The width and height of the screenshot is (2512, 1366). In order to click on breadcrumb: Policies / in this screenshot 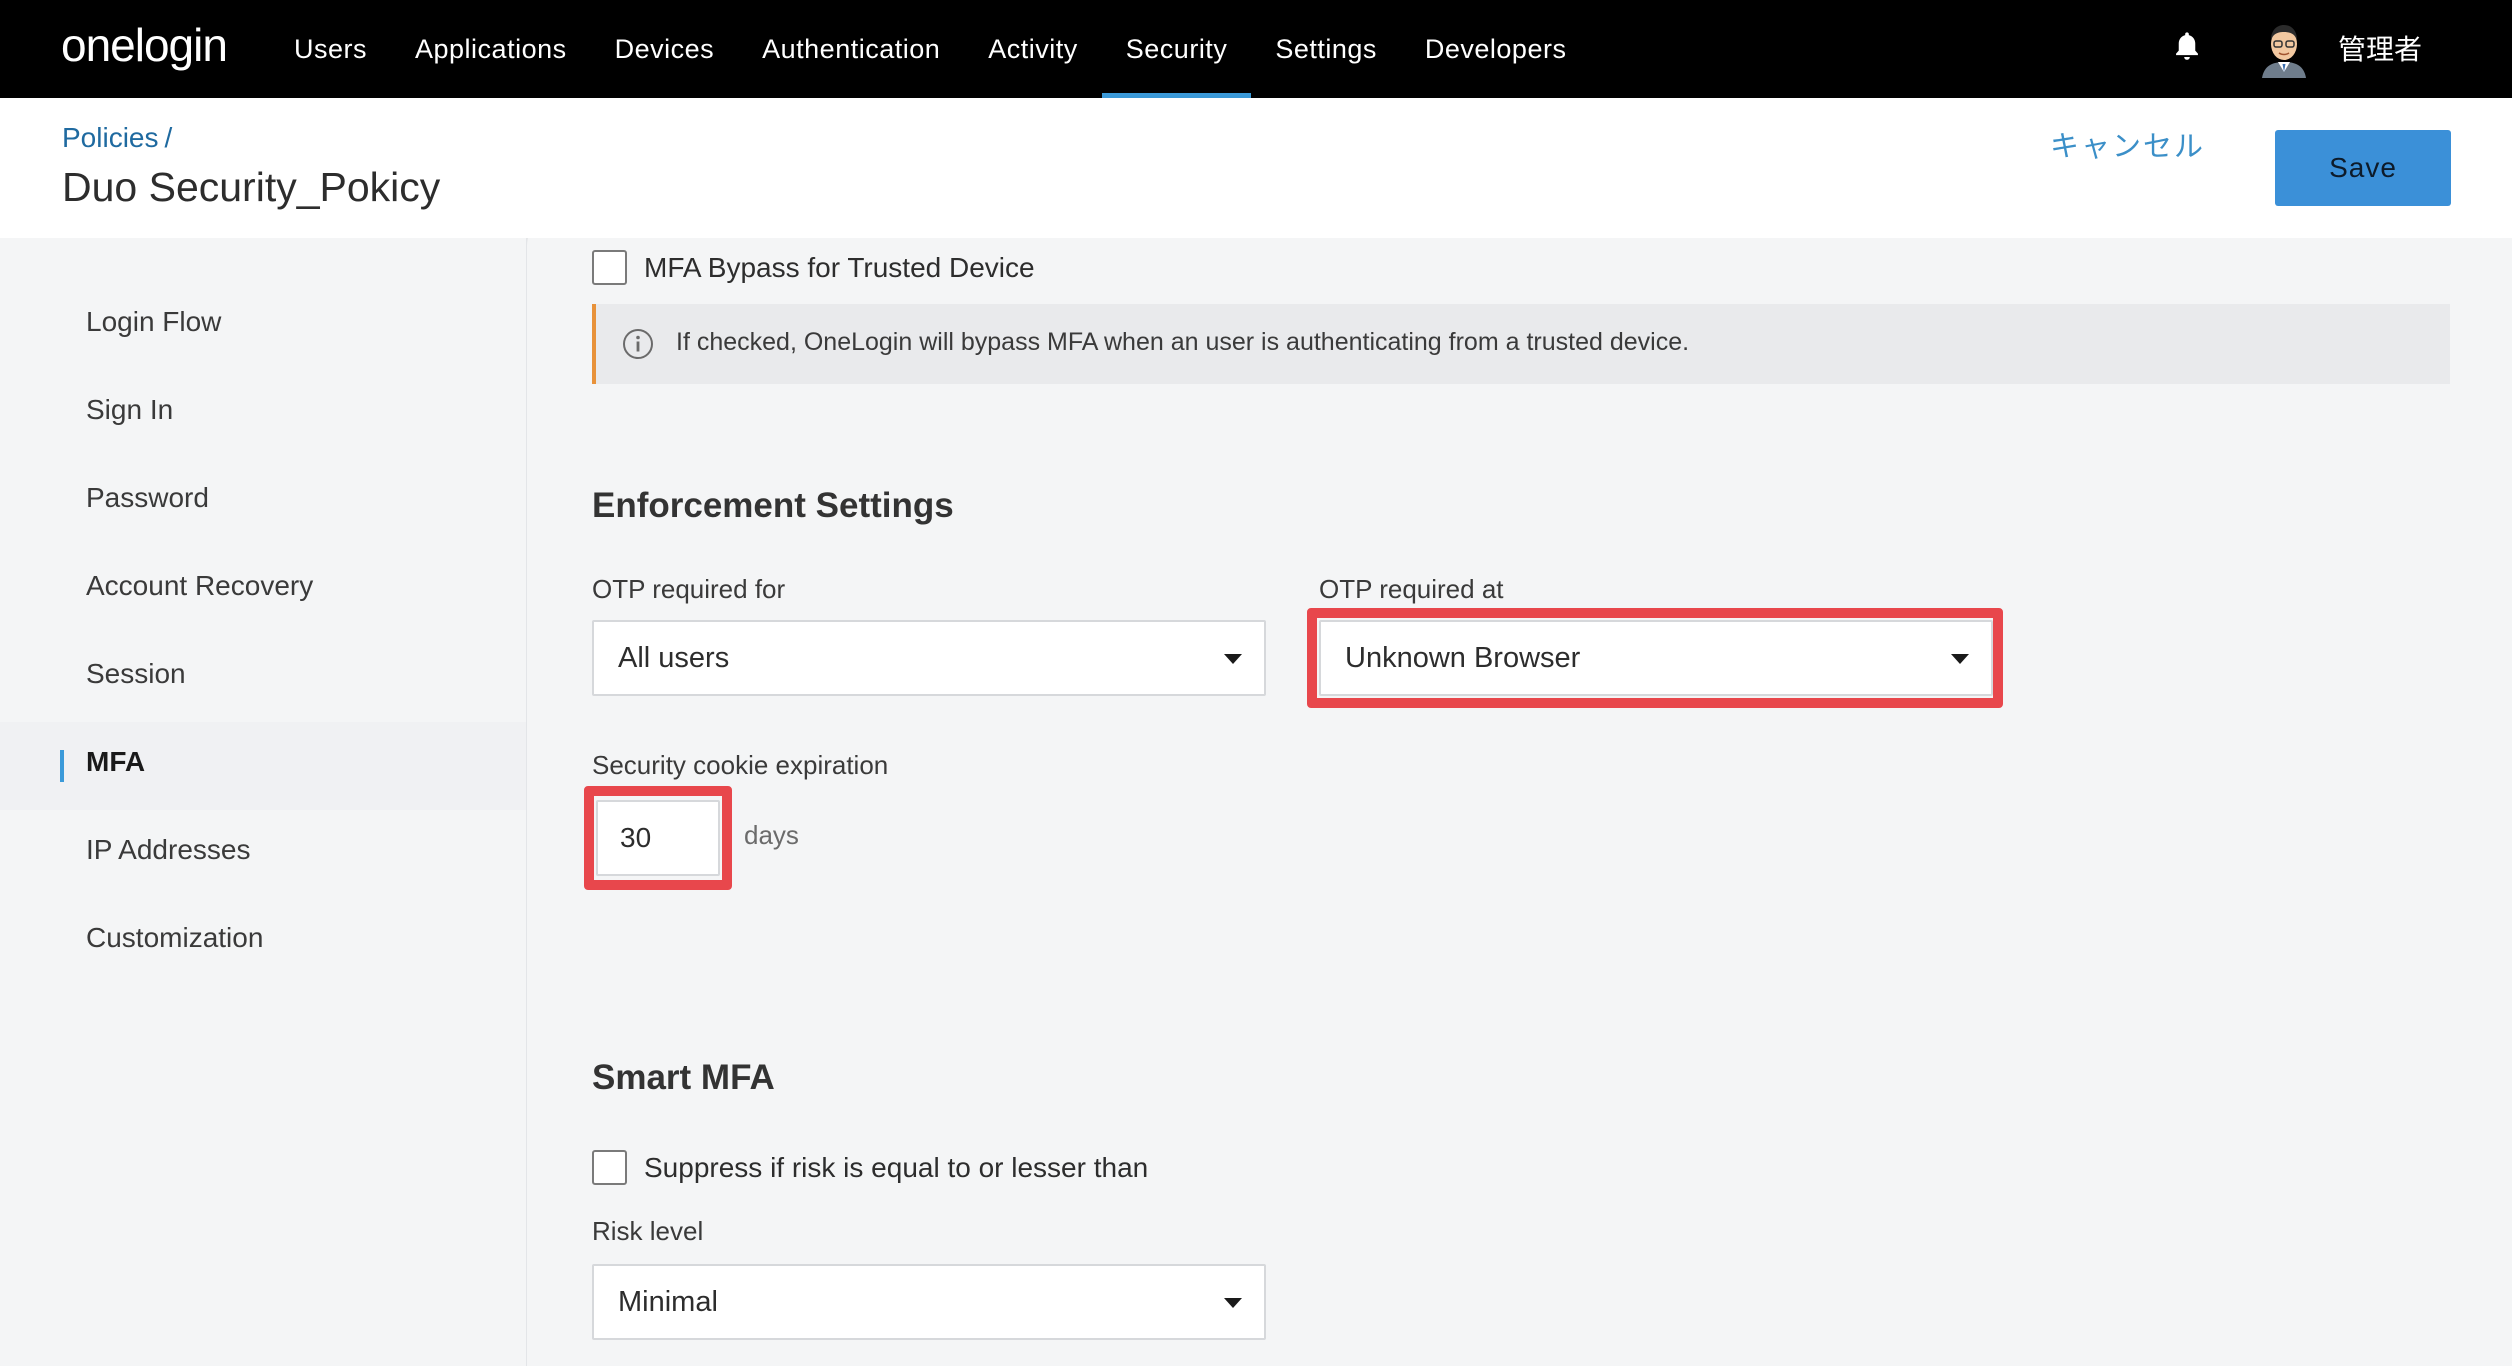, I will do `click(117, 138)`.